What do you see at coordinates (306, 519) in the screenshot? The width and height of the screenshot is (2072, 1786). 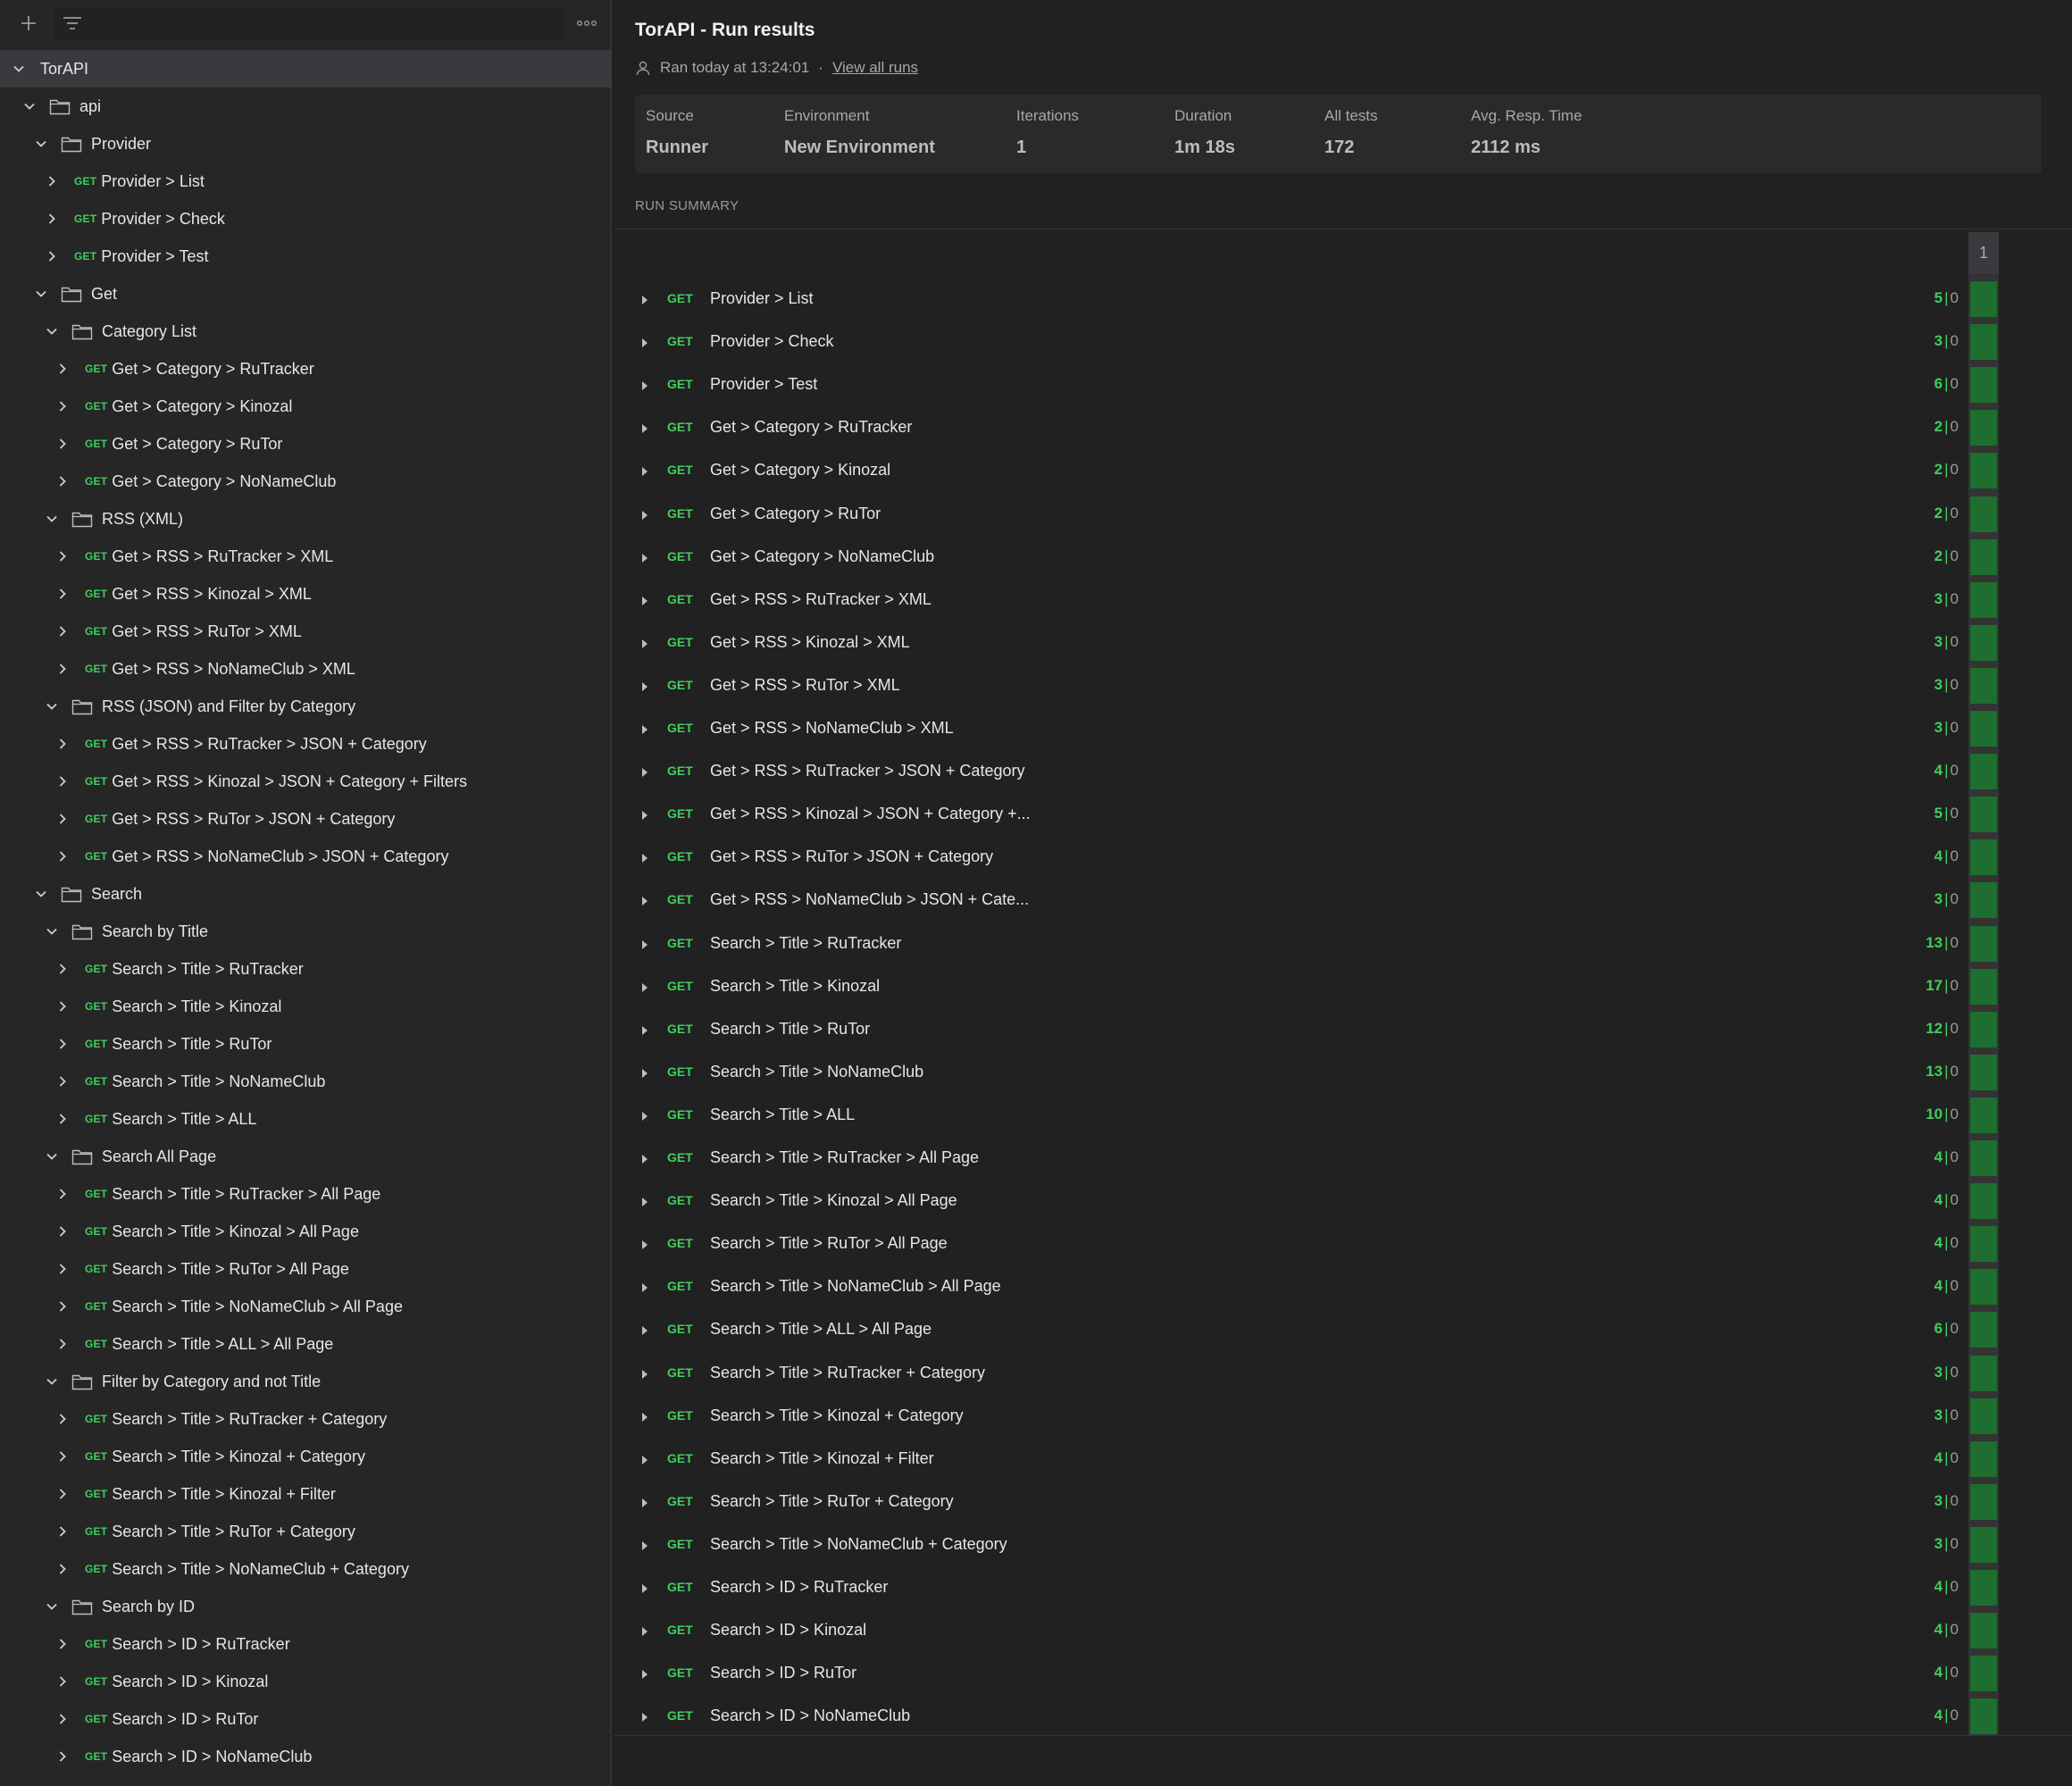 I see `tree-folder: RSS (XML)` at bounding box center [306, 519].